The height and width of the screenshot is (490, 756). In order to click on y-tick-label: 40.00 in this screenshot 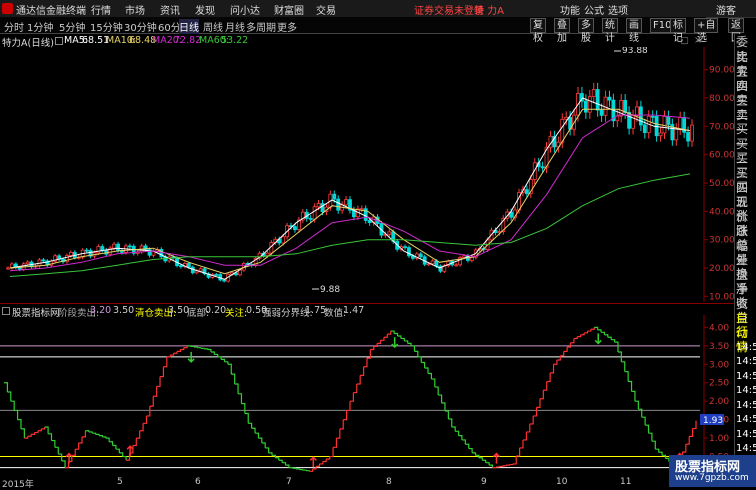, I will do `click(721, 212)`.